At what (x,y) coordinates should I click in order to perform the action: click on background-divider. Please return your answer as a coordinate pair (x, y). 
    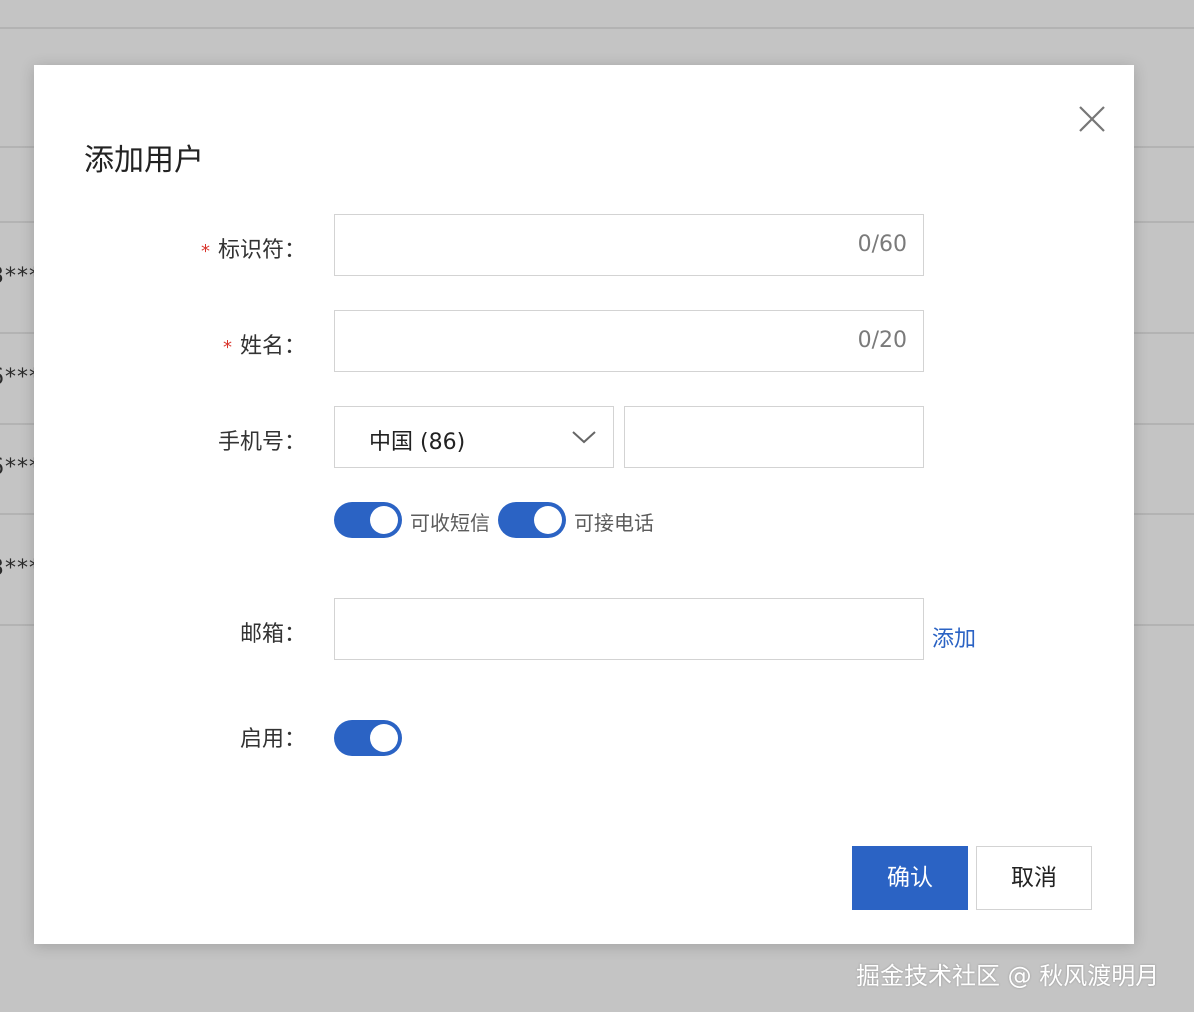
    Looking at the image, I should click on (597, 28).